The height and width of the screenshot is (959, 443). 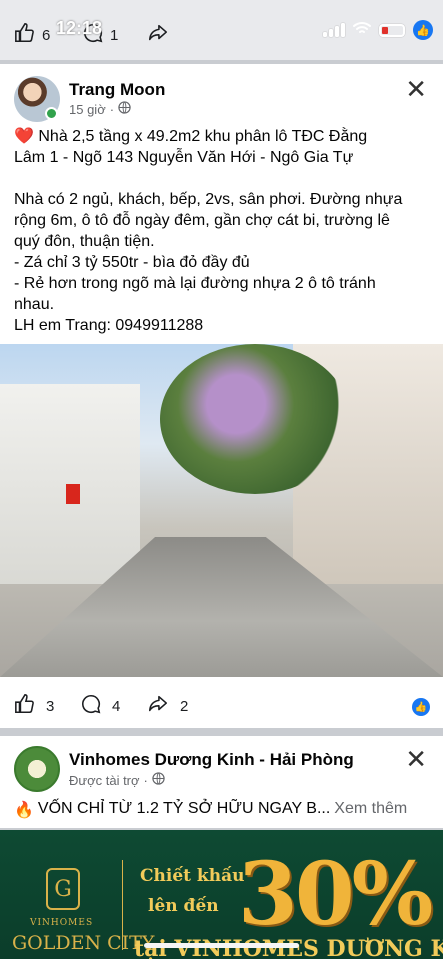 What do you see at coordinates (192, 876) in the screenshot?
I see `banner-line1: Chiết khấu` at bounding box center [192, 876].